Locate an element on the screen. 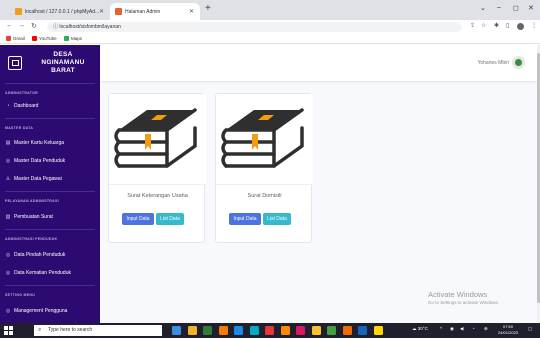  letter-icon: ▥ is located at coordinates (8, 217).